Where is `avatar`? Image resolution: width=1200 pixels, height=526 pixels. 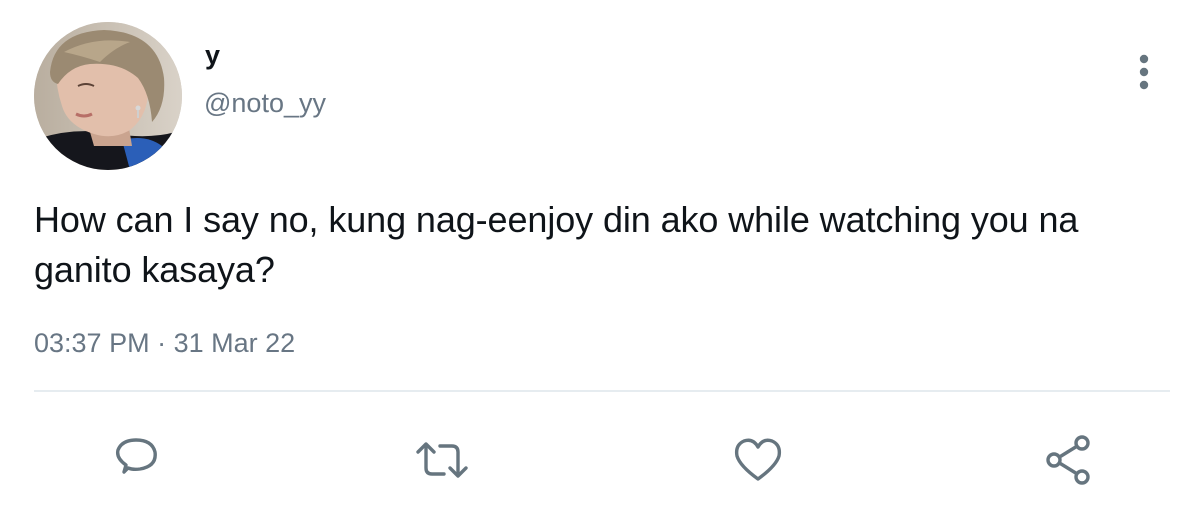
avatar is located at coordinates (108, 96).